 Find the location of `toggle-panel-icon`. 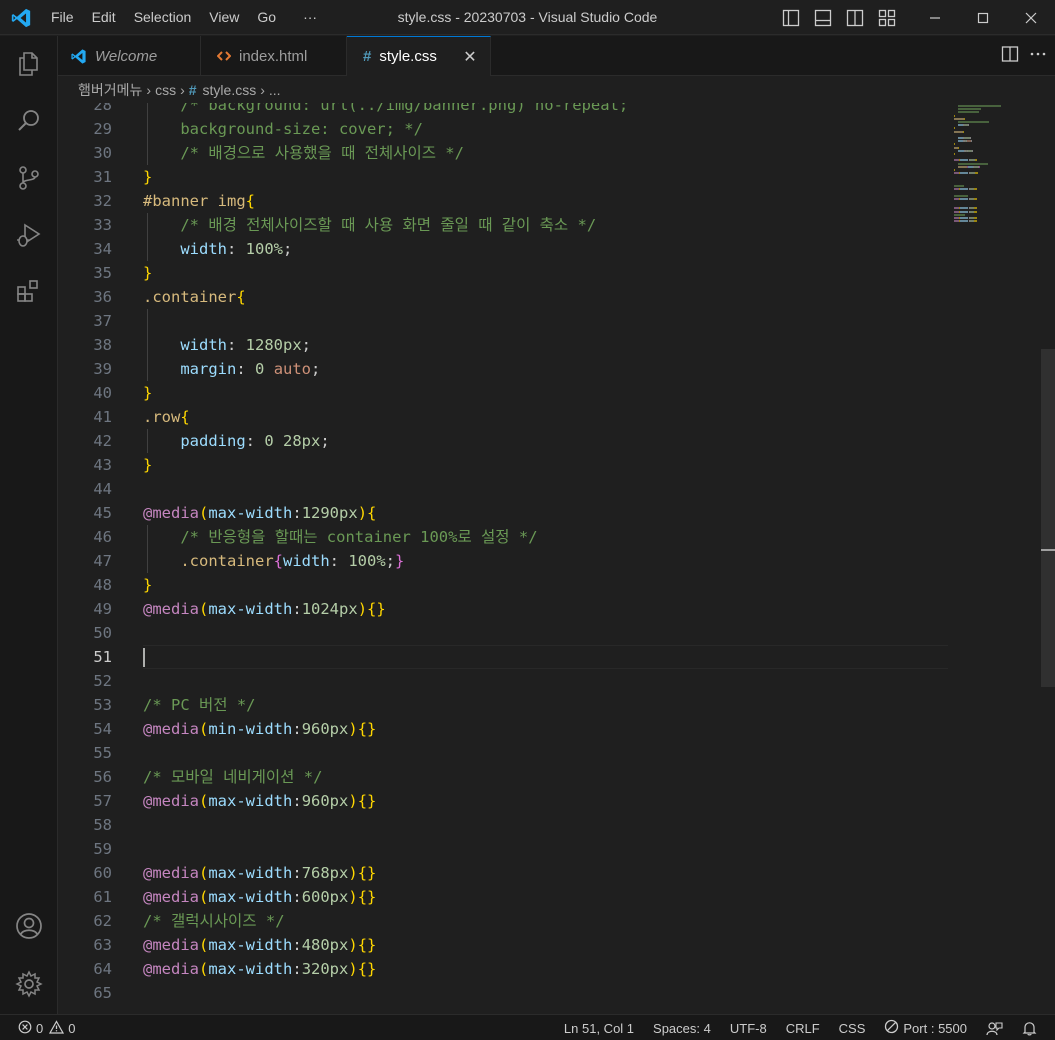

toggle-panel-icon is located at coordinates (823, 17).